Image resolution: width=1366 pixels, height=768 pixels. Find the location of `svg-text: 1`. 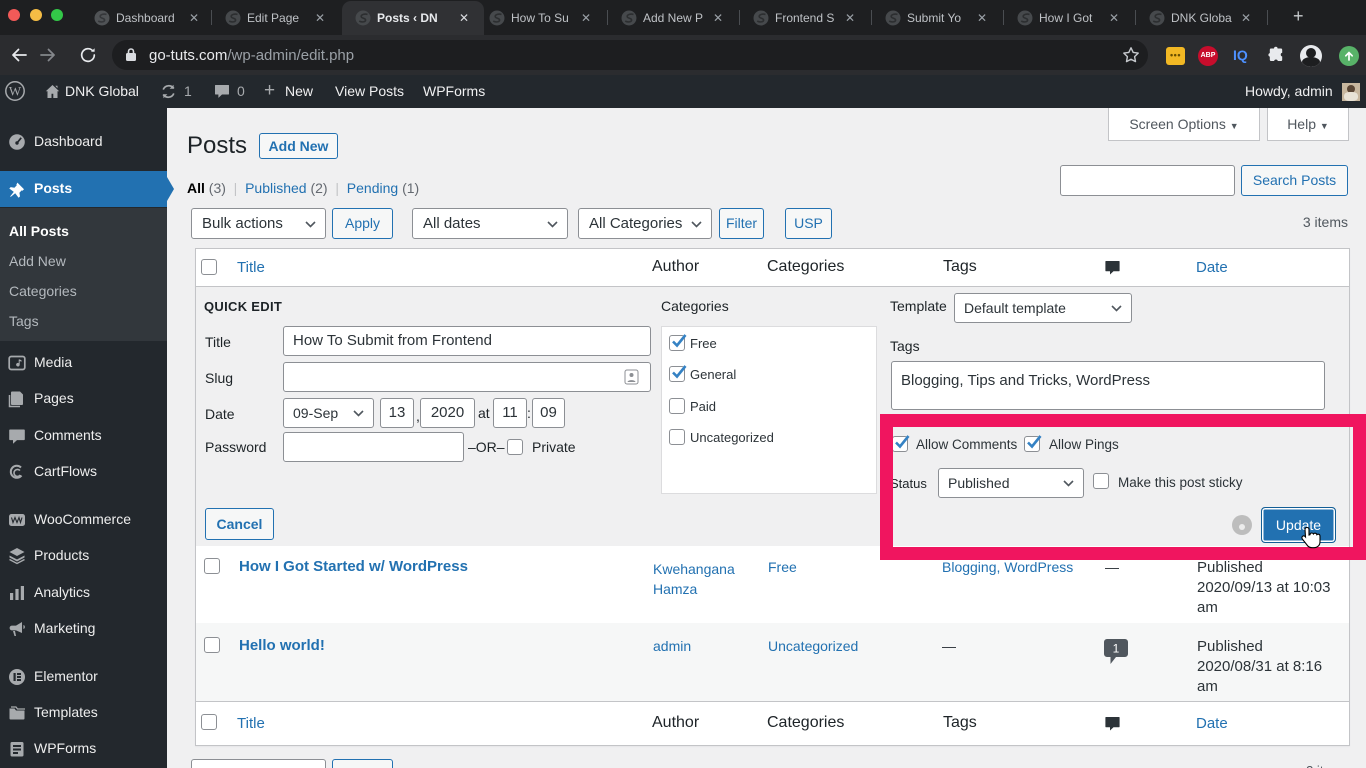

svg-text: 1 is located at coordinates (1116, 649).